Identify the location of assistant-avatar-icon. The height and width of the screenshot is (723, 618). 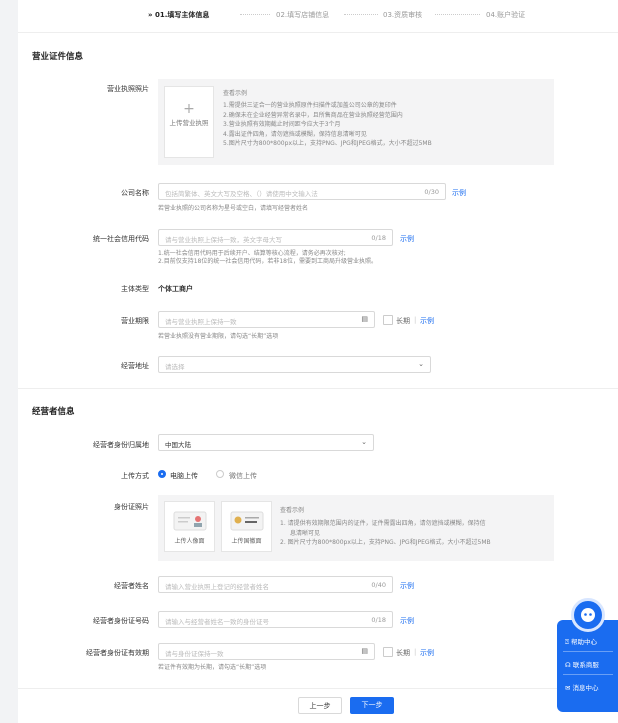
(588, 615).